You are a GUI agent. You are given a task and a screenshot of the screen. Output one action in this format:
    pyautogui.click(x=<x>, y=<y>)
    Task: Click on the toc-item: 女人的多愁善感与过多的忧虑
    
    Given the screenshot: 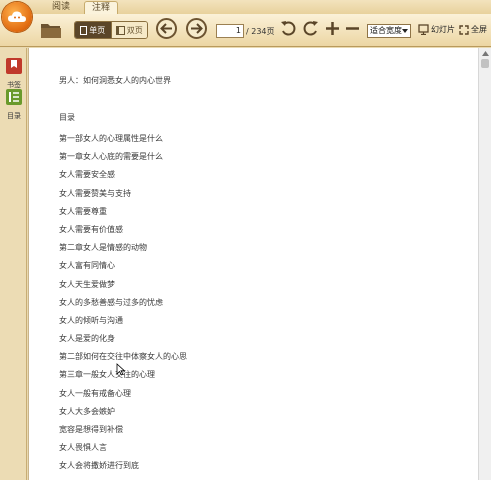 What is the action you would take?
    pyautogui.click(x=111, y=302)
    